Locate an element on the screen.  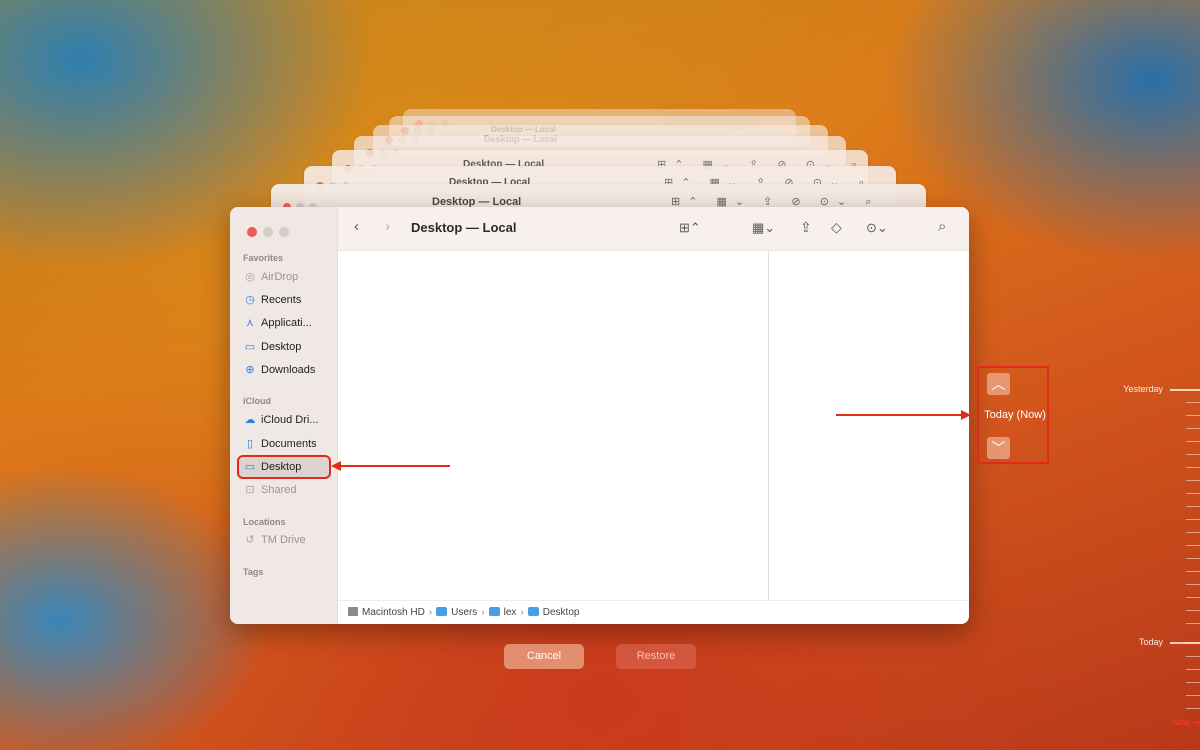
sidebar-item-label: Downloads is located at coordinates (288, 370).